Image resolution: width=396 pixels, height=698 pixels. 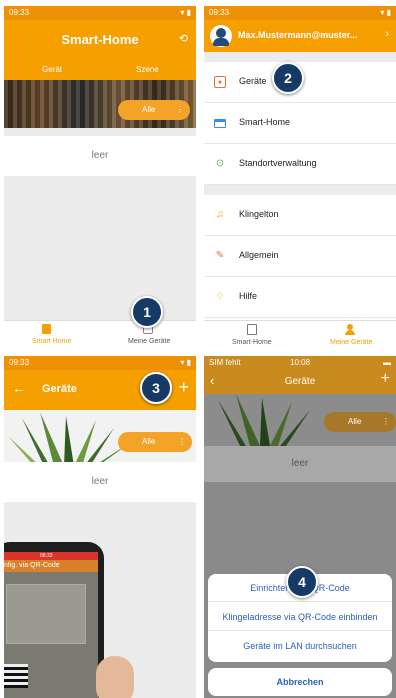 I want to click on menu-item-help: ♢ Hilfe, so click(x=300, y=297).